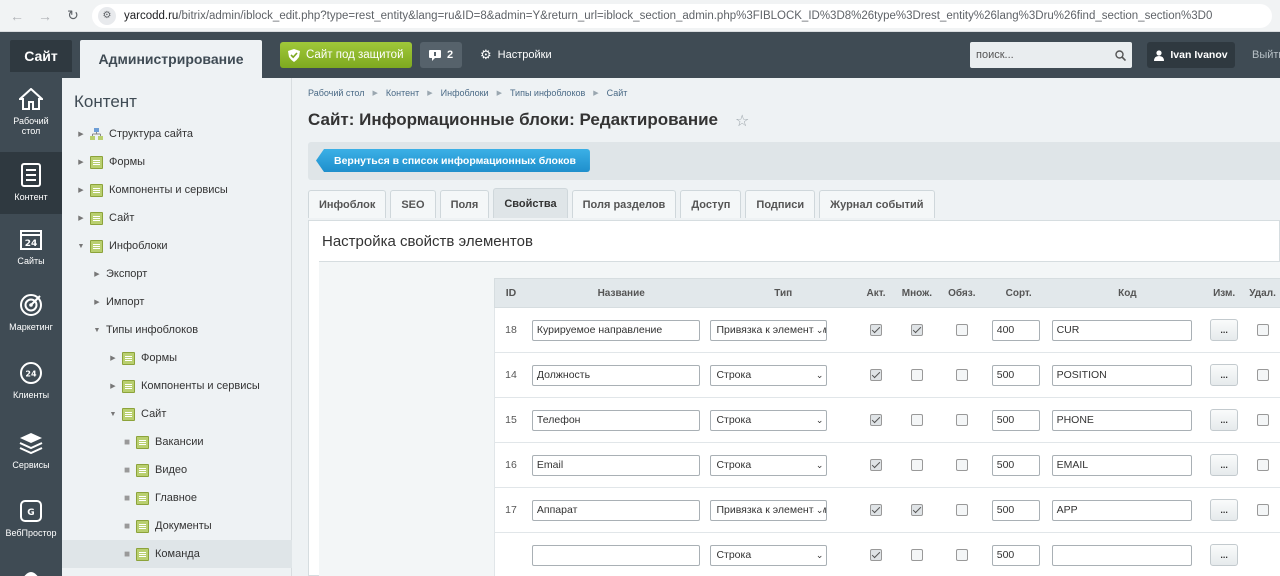  Describe the element at coordinates (877, 204) in the screenshot. I see `tab-event-log: Журнал событий` at that location.